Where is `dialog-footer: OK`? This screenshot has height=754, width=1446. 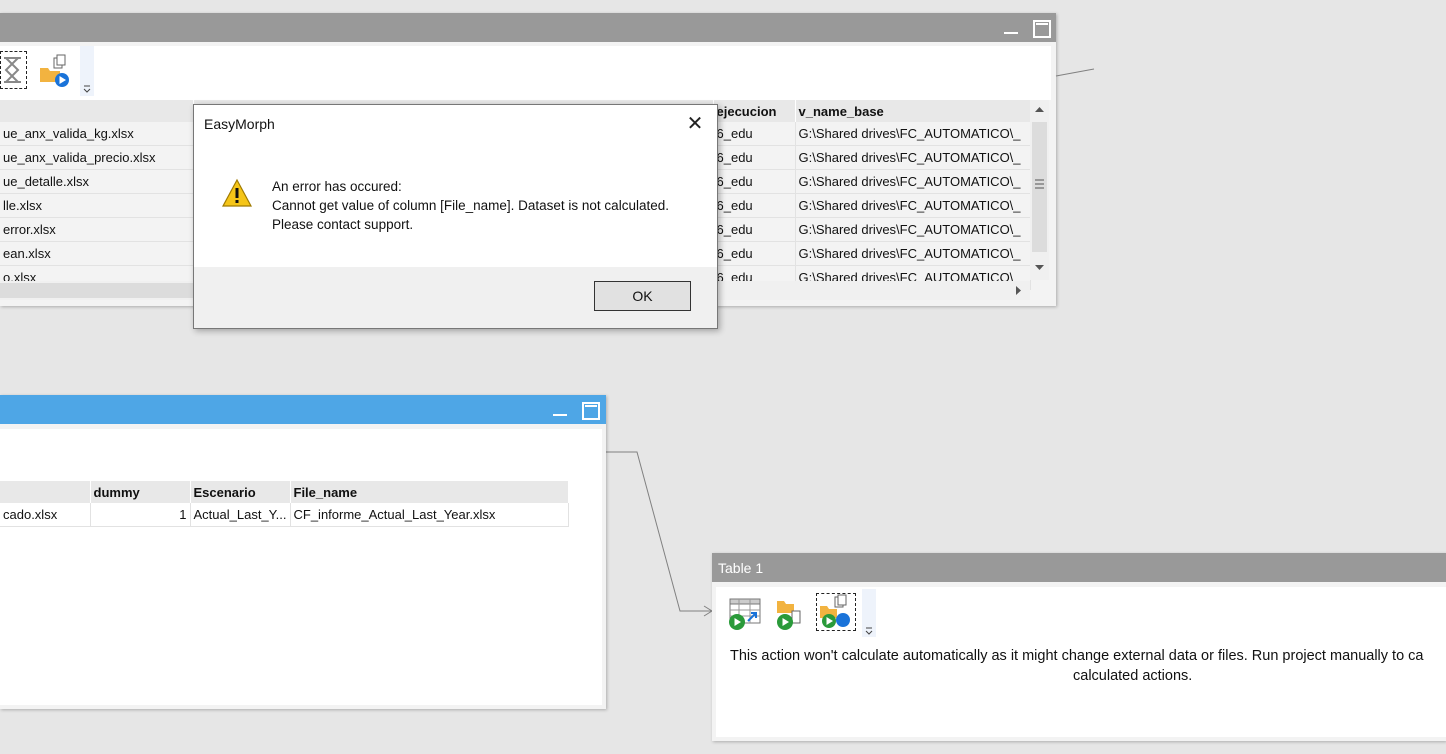 dialog-footer: OK is located at coordinates (455, 297).